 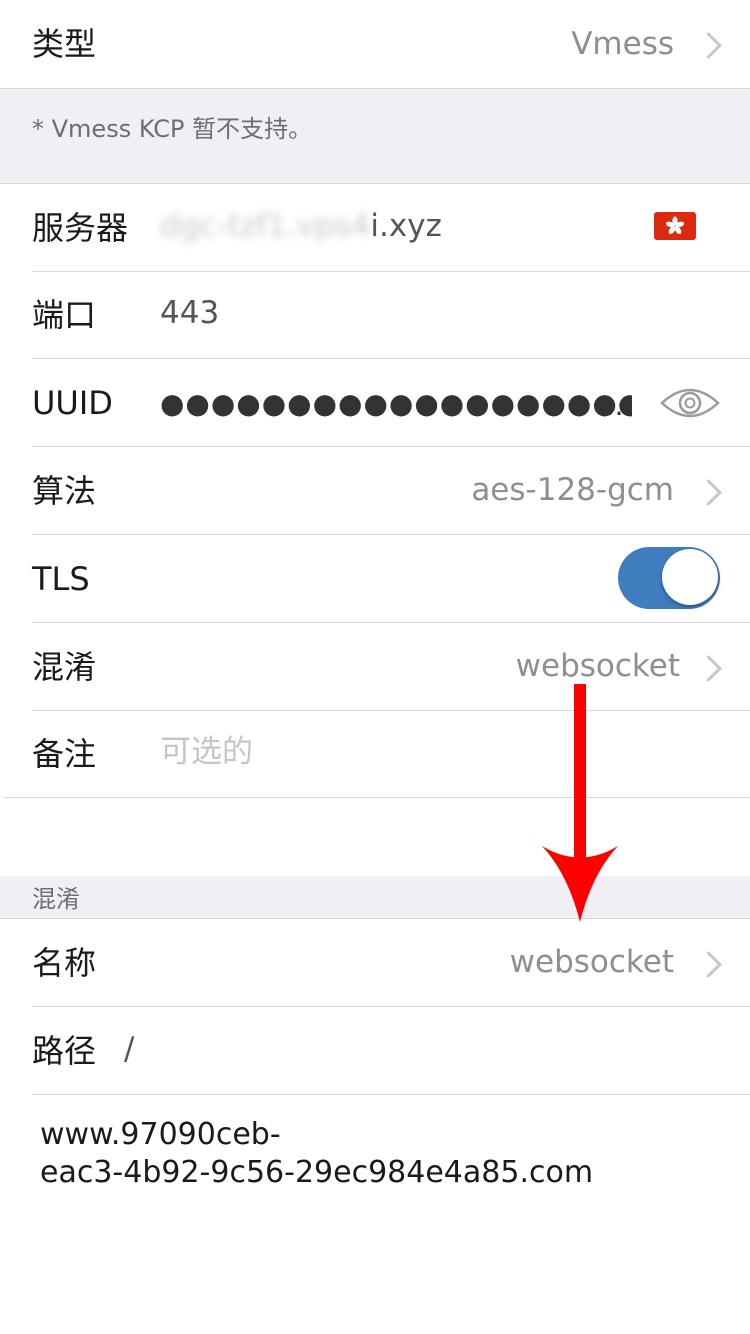 I want to click on obfs-name-label: 名称, so click(x=64, y=963).